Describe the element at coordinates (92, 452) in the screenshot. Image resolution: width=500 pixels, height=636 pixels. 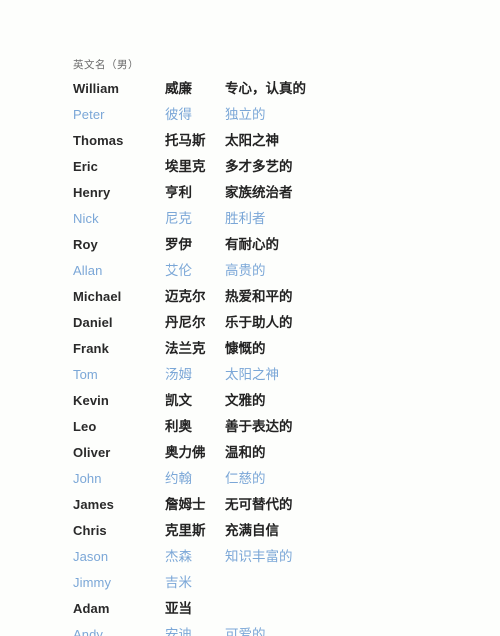
I see `english-name-cell: Oliver` at that location.